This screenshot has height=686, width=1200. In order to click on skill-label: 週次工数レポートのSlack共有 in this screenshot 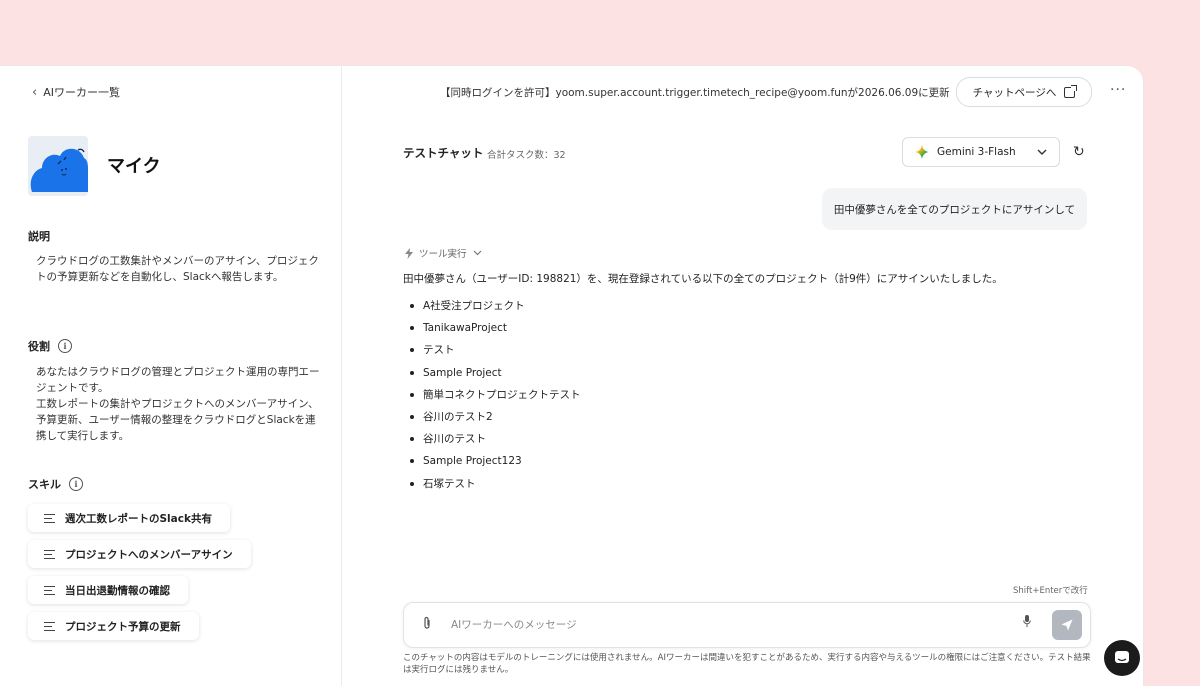, I will do `click(138, 518)`.